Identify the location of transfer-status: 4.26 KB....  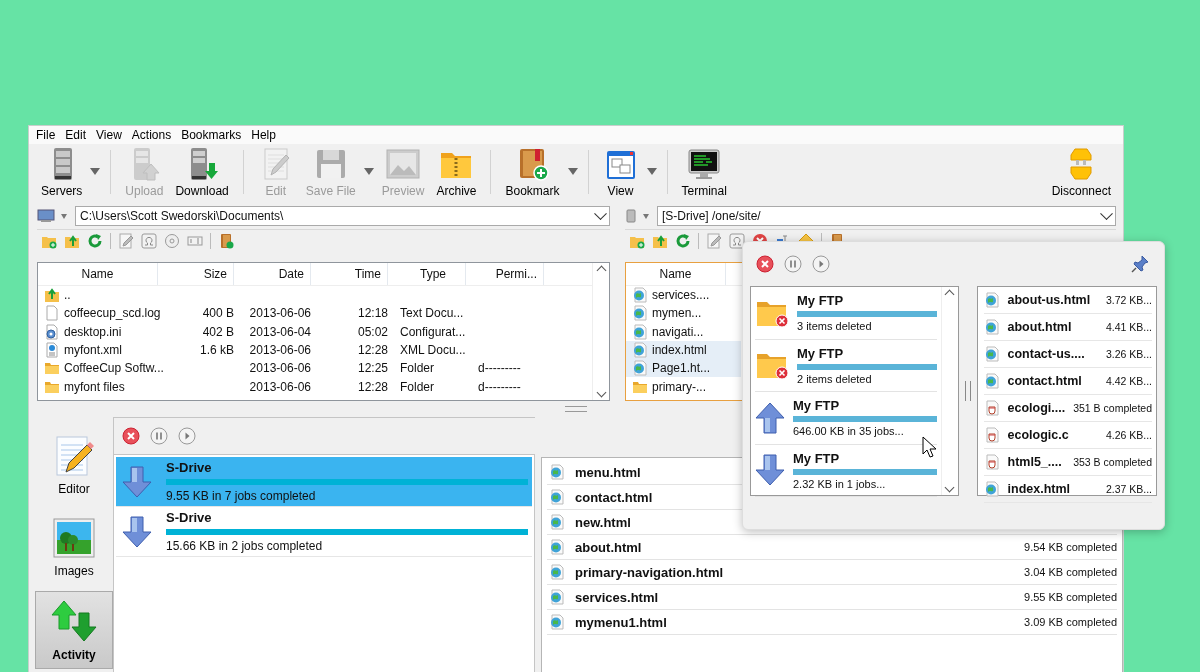
(1128, 435).